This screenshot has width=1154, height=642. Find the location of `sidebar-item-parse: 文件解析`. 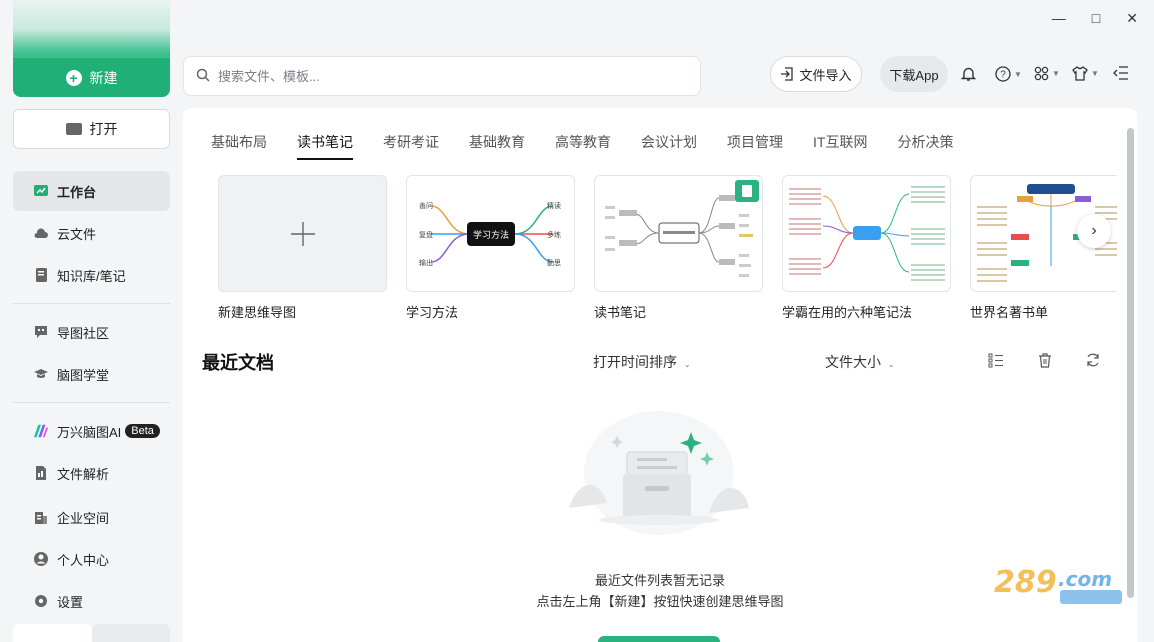

sidebar-item-parse: 文件解析 is located at coordinates (91, 473).